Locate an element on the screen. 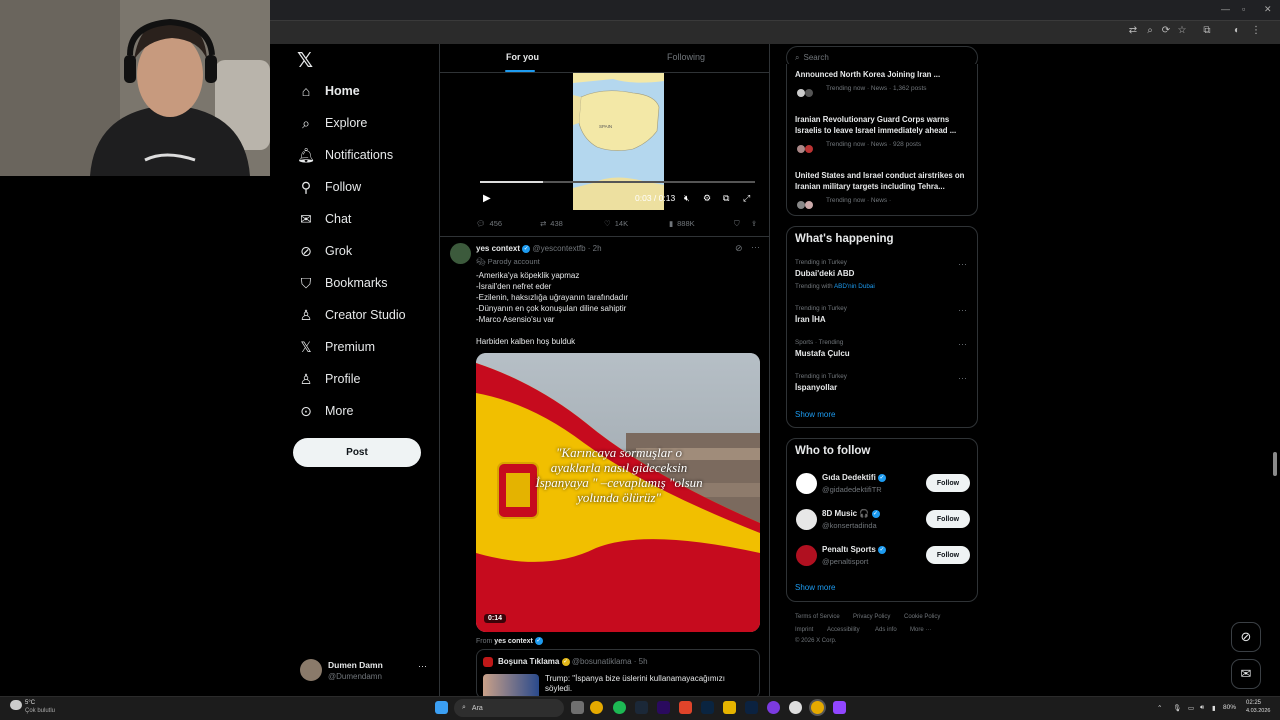  weather-temp: 5°C is located at coordinates (30, 703).